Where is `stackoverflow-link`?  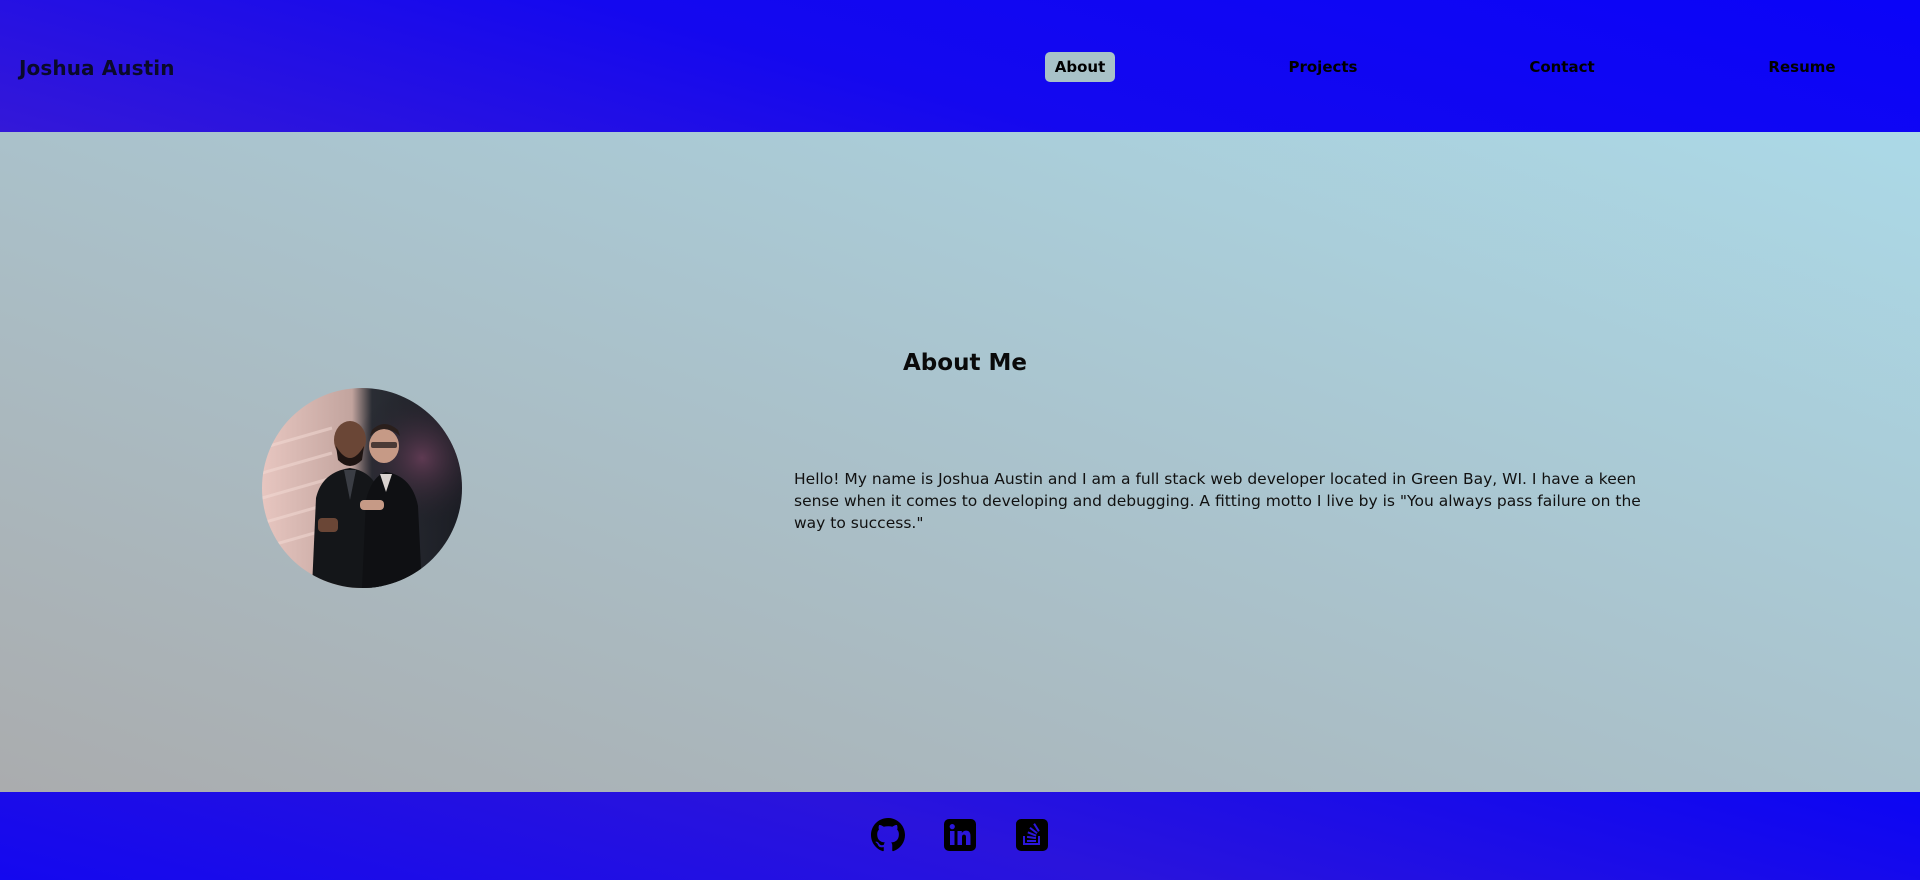 stackoverflow-link is located at coordinates (1032, 835).